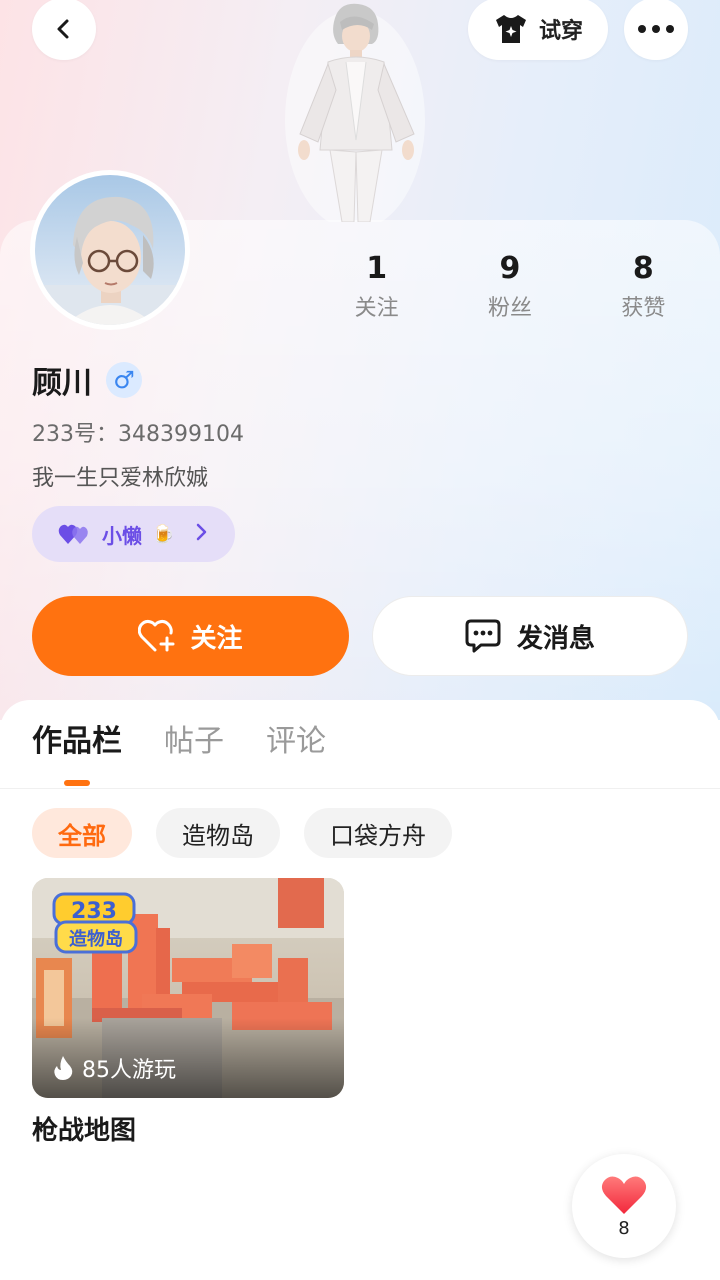  I want to click on user-name: 顾川, so click(62, 383).